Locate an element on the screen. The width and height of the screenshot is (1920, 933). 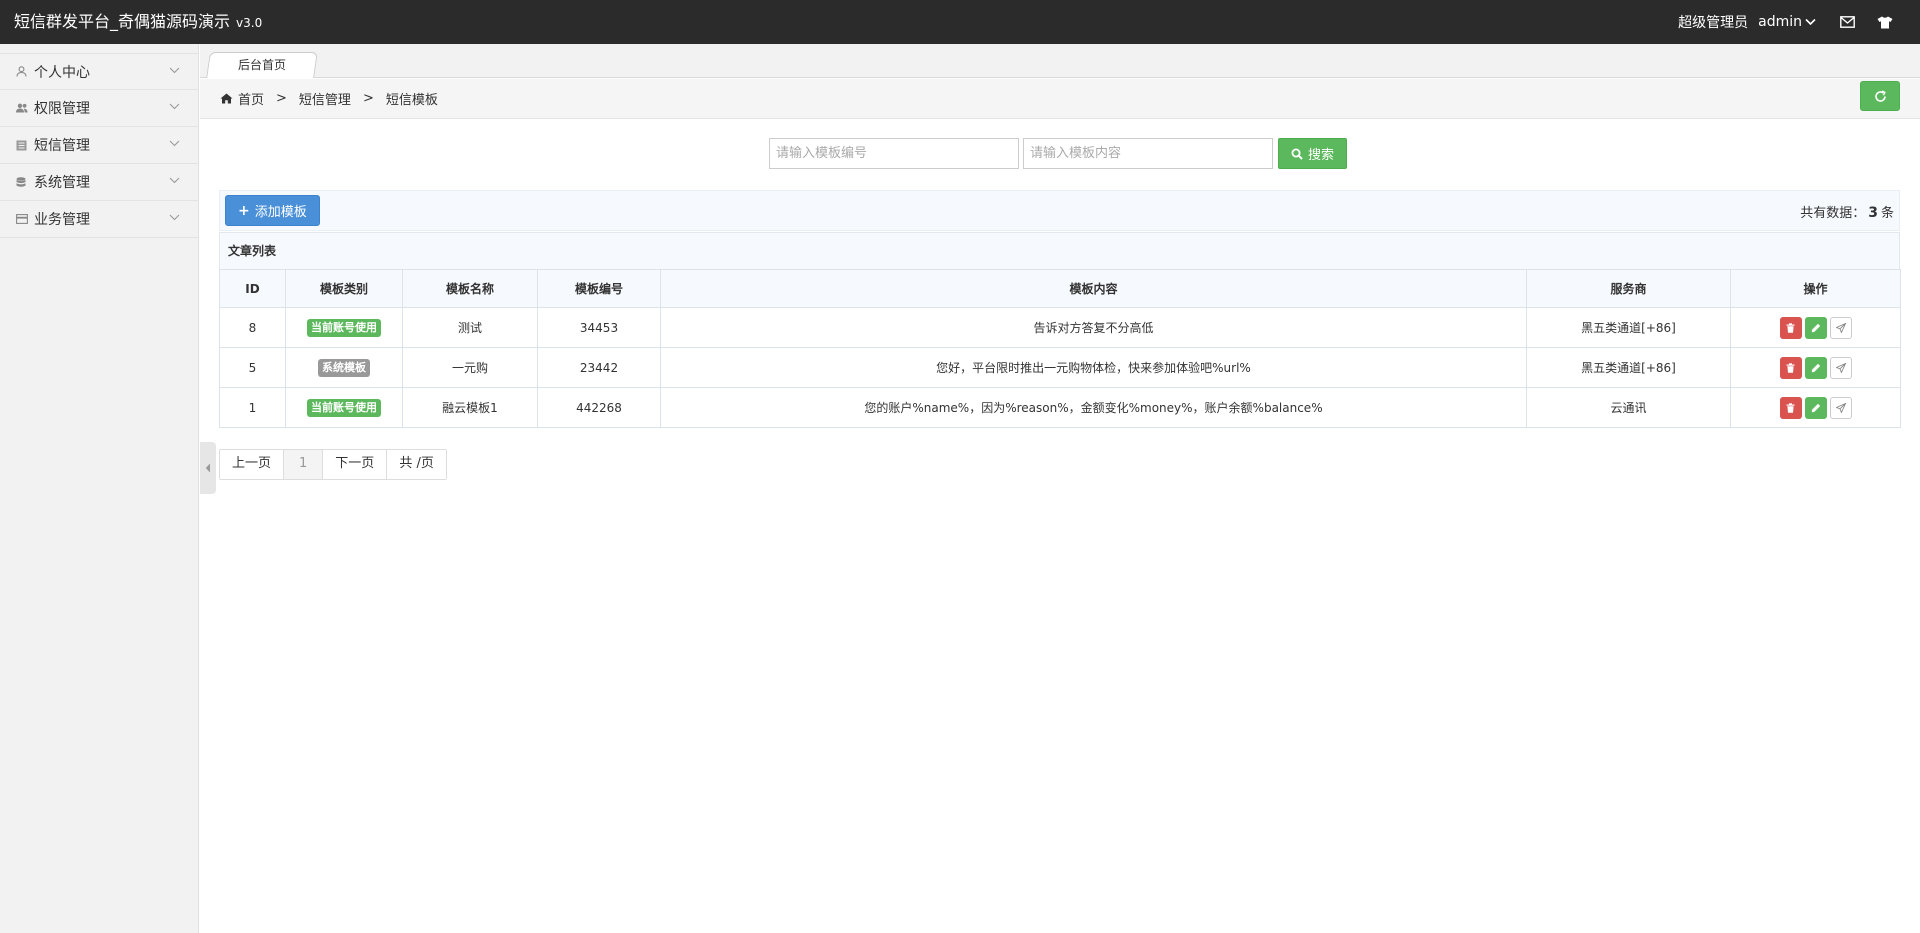
add-template-label: 添加模板 is located at coordinates (280, 212).